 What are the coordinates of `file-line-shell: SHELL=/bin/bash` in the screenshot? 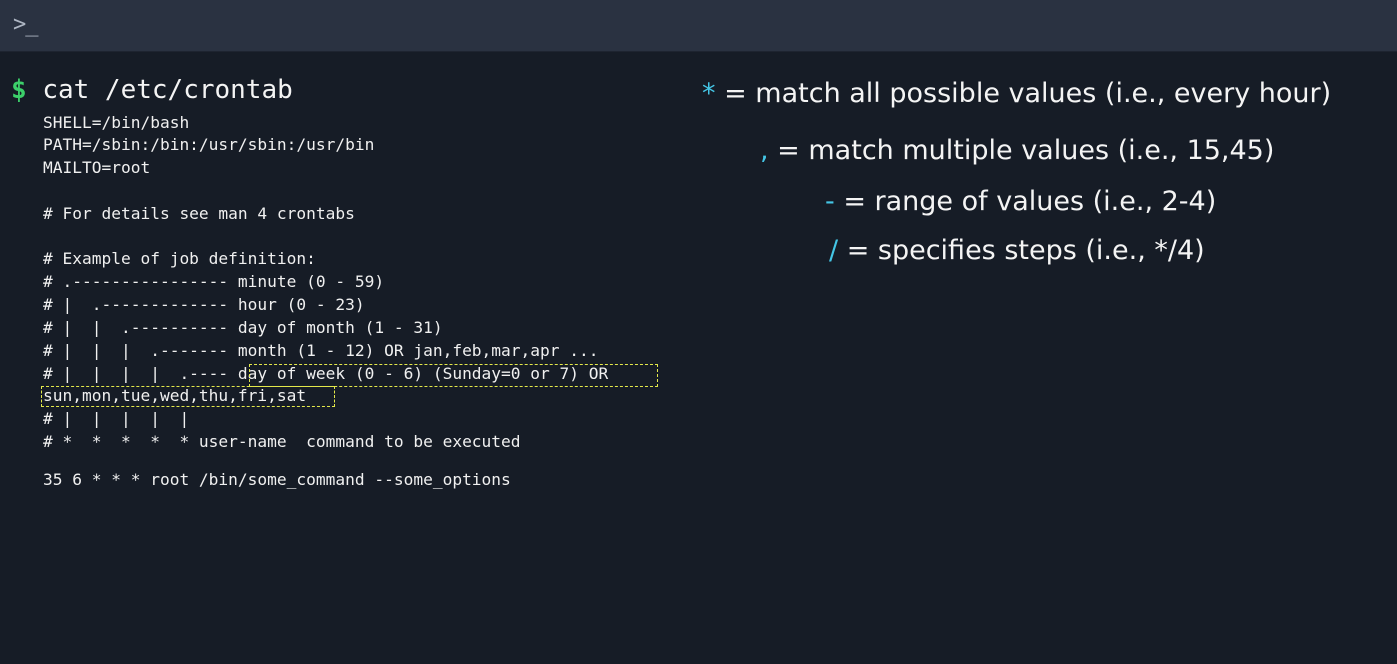 It's located at (116, 122).